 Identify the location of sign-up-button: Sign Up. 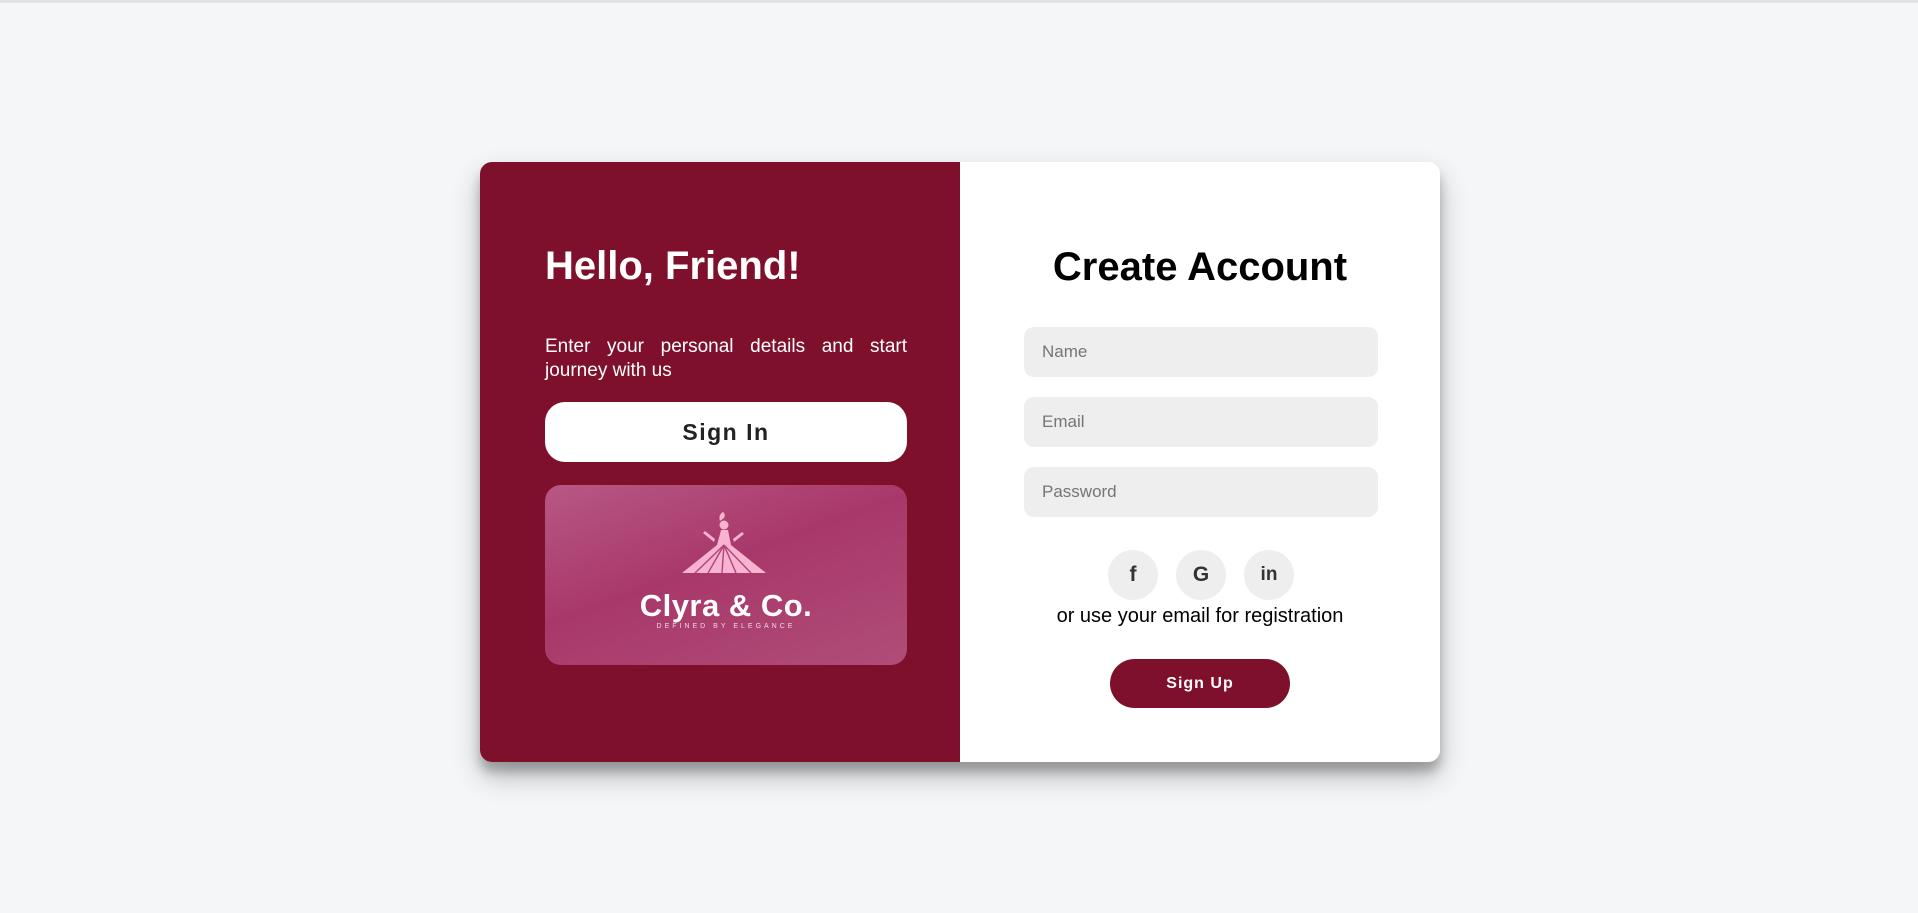
(1200, 683).